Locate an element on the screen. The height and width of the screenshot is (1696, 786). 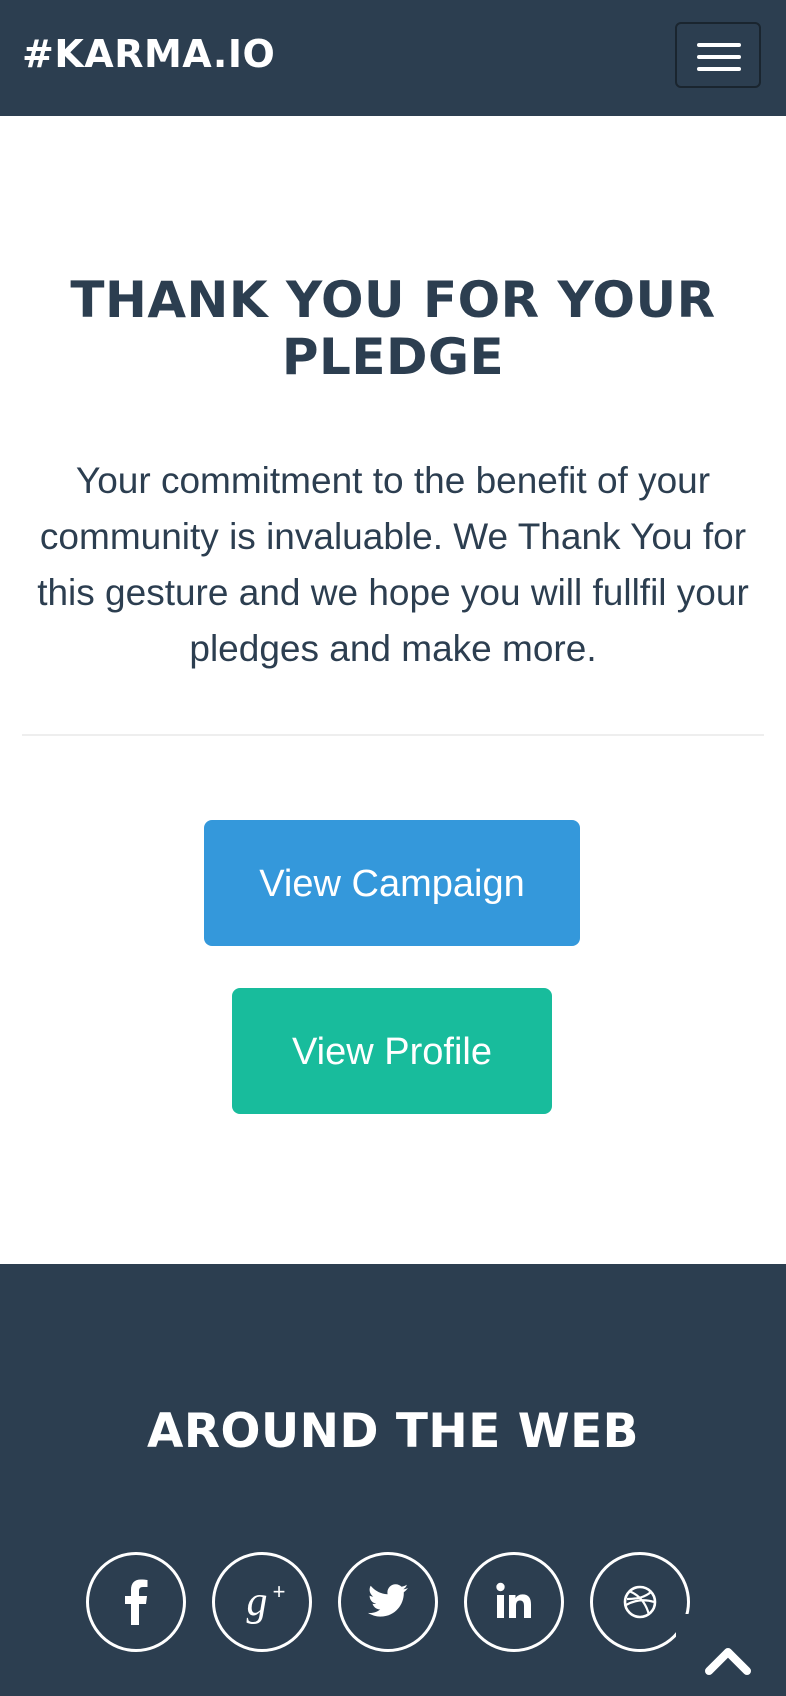
google-plus-link: g + is located at coordinates (262, 1602).